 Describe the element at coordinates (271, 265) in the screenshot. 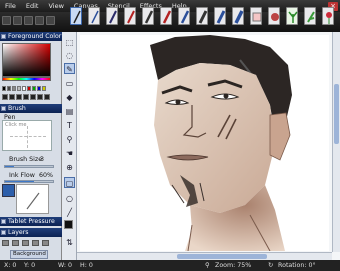

I see `rotation-icon: ↻` at that location.